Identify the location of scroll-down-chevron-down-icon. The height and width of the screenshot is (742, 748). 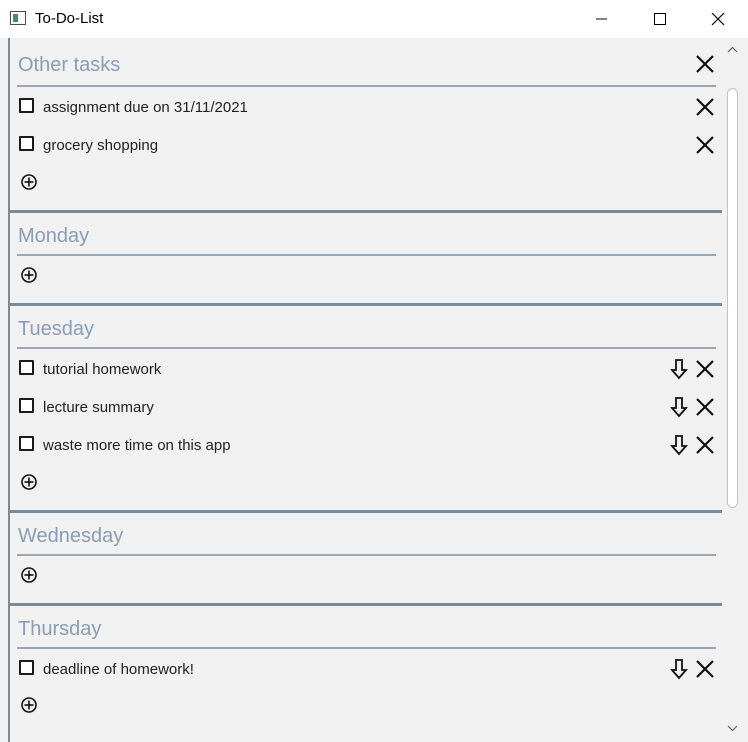
(732, 728).